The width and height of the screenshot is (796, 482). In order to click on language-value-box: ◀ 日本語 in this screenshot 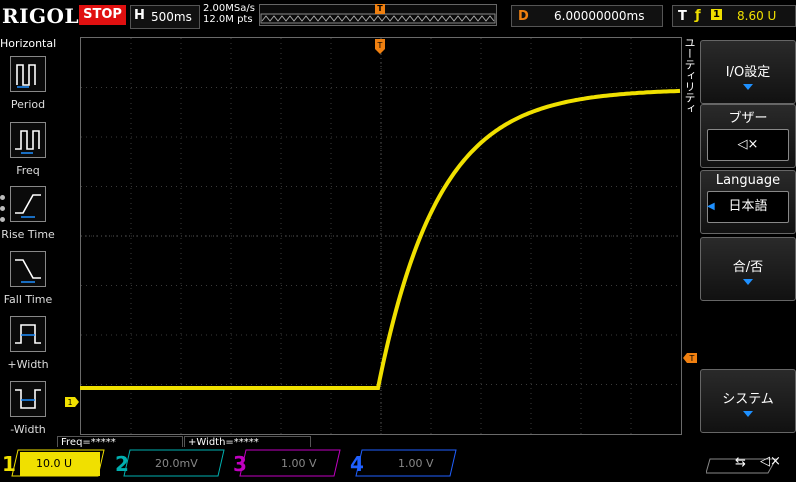, I will do `click(748, 207)`.